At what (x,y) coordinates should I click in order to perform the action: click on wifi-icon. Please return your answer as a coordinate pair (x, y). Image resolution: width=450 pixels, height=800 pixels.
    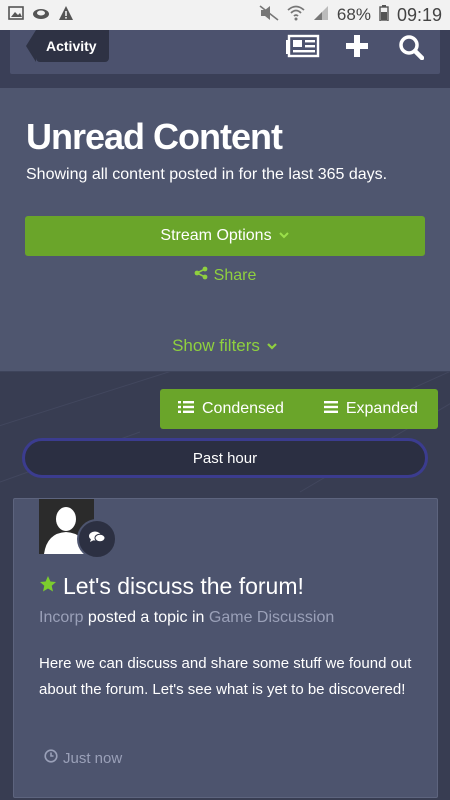
    Looking at the image, I should click on (296, 15).